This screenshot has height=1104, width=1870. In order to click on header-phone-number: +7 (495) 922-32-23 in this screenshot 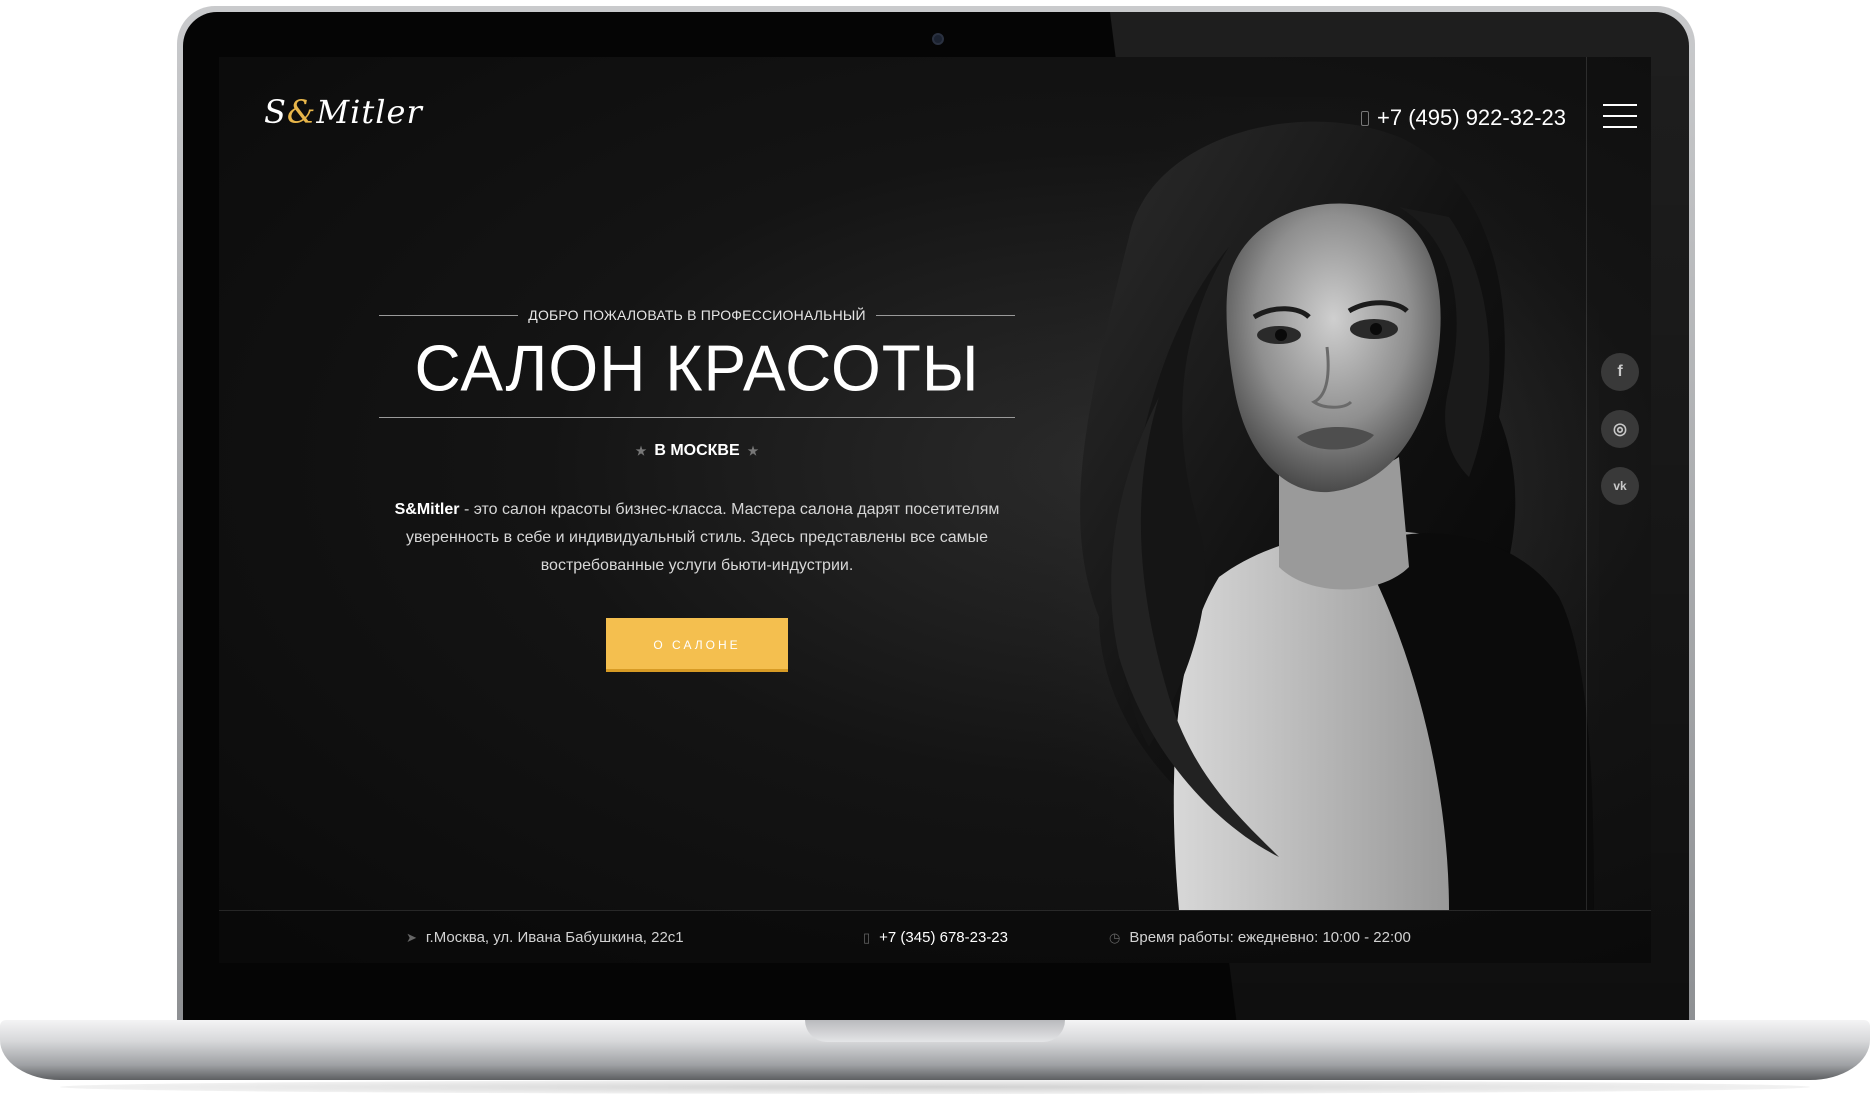, I will do `click(1471, 117)`.